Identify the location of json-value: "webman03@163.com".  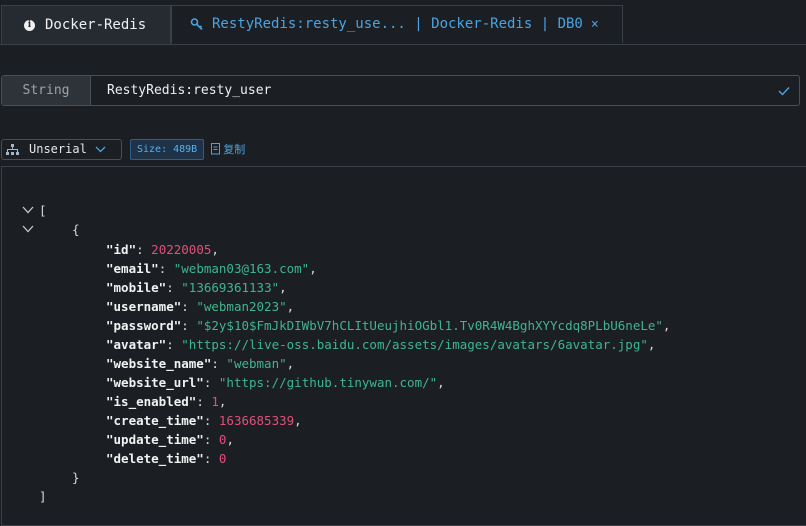
(241, 268).